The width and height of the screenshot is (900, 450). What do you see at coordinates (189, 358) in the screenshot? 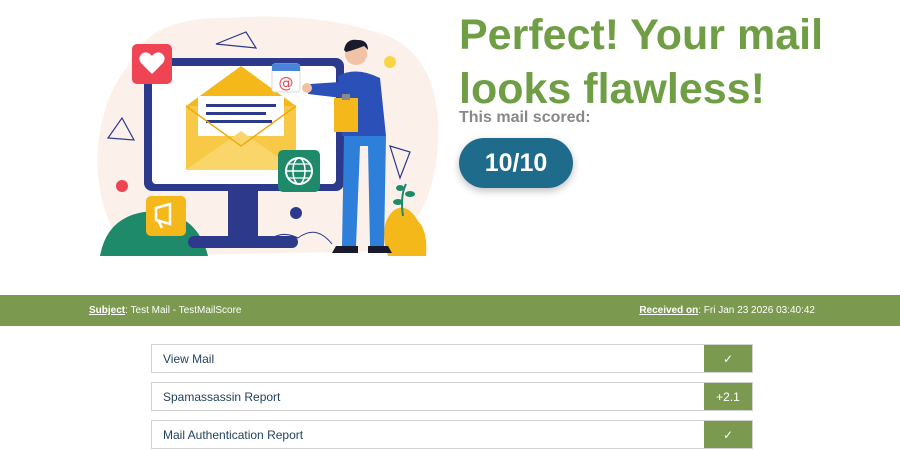
I see `report-label: View Mail` at bounding box center [189, 358].